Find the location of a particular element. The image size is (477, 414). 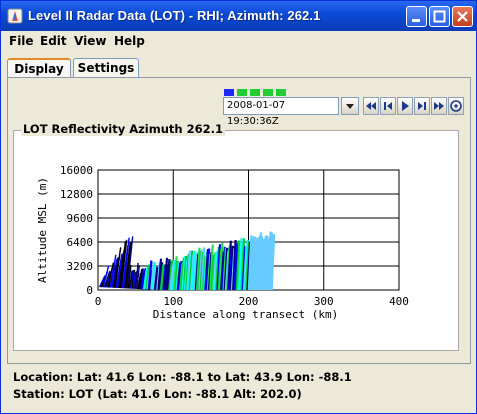

x-tick-label: 300 is located at coordinates (324, 301).